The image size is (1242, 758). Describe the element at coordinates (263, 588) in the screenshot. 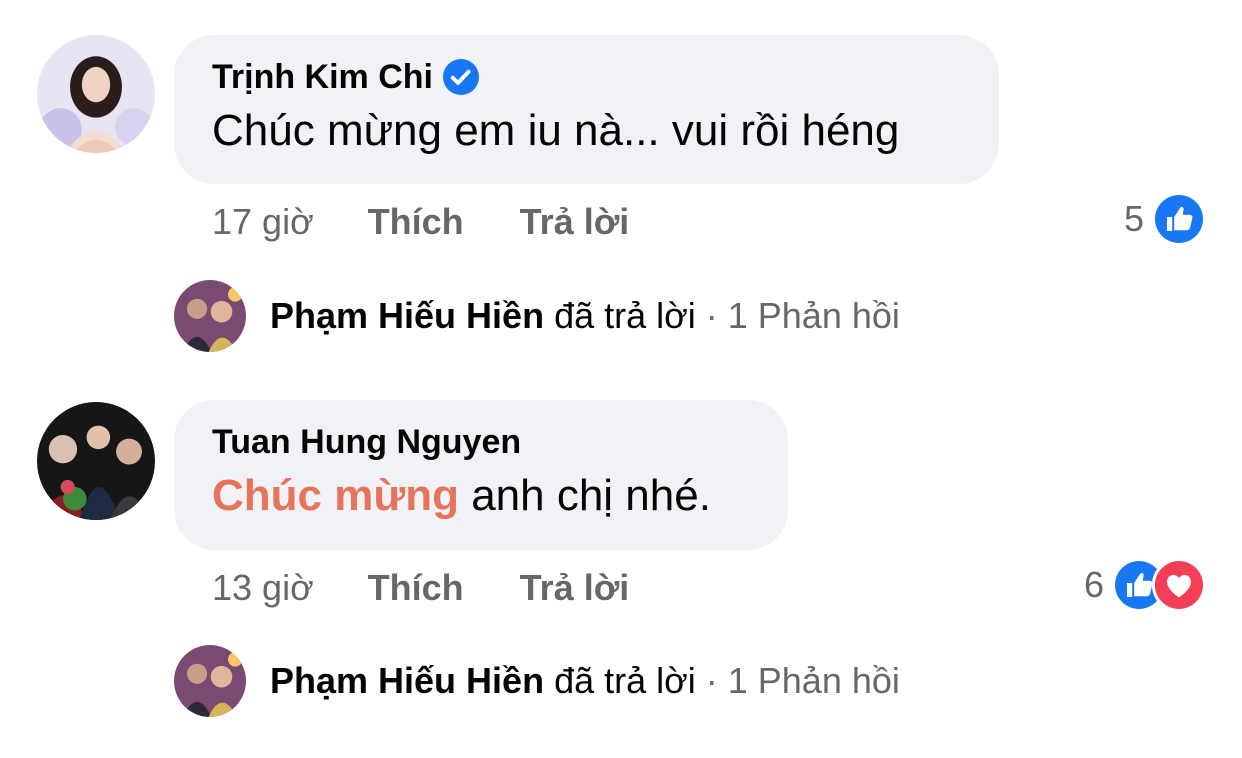

I see `comment-time: 13 giờ` at that location.